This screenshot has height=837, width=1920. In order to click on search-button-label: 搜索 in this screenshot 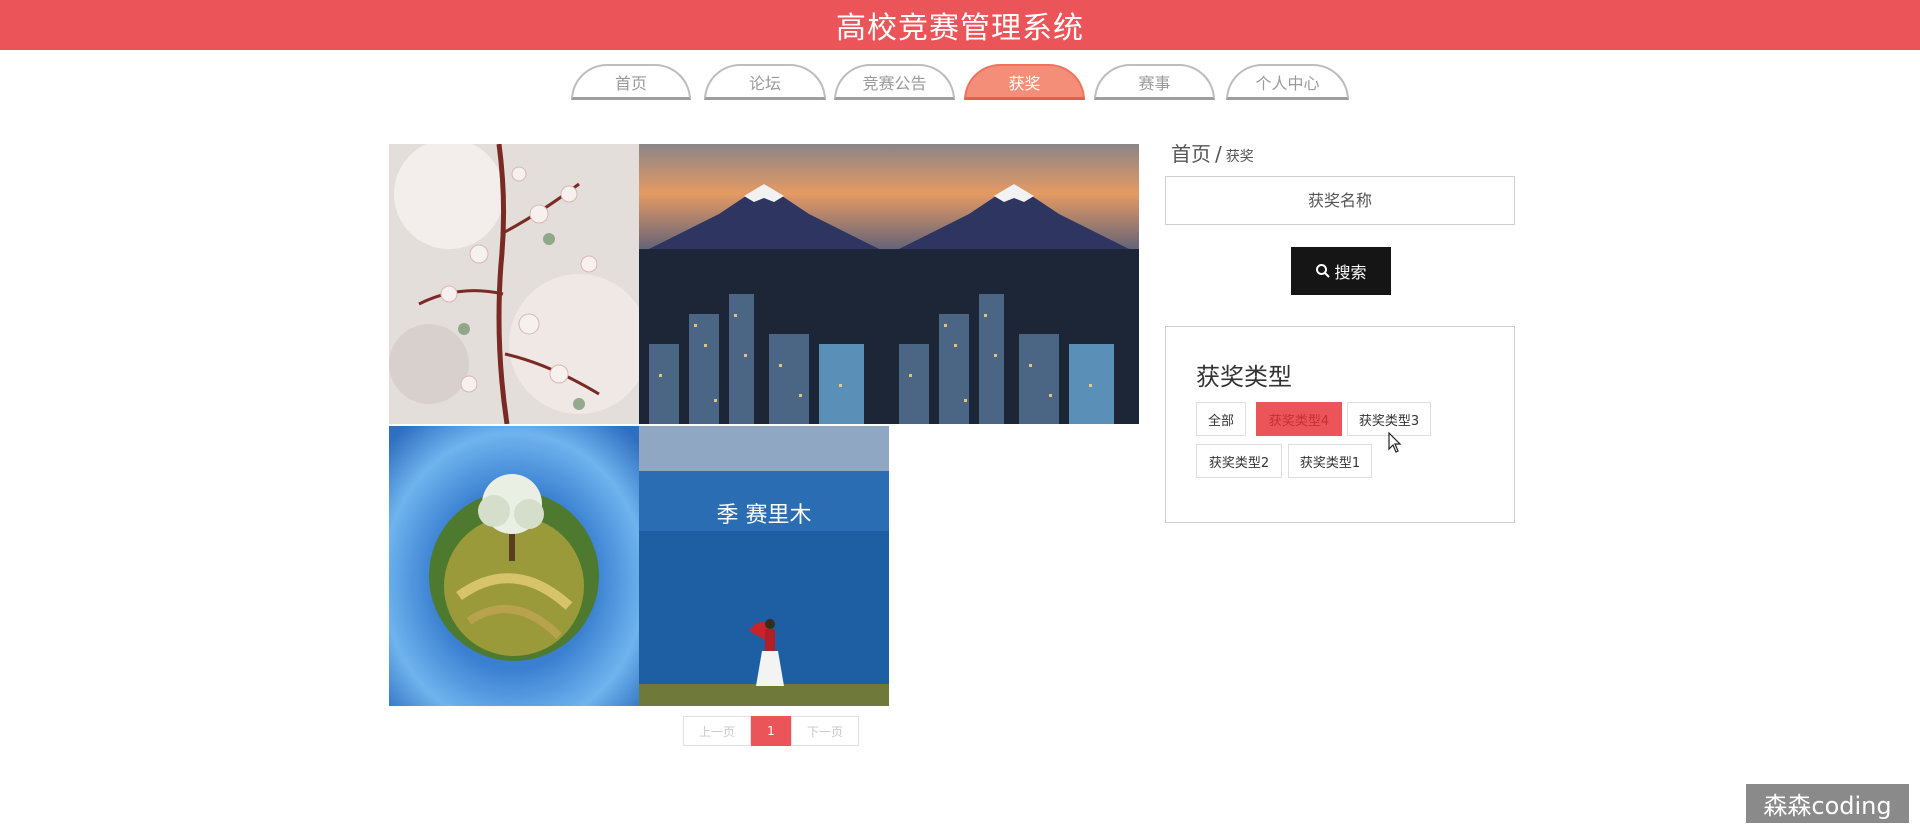, I will do `click(1350, 272)`.